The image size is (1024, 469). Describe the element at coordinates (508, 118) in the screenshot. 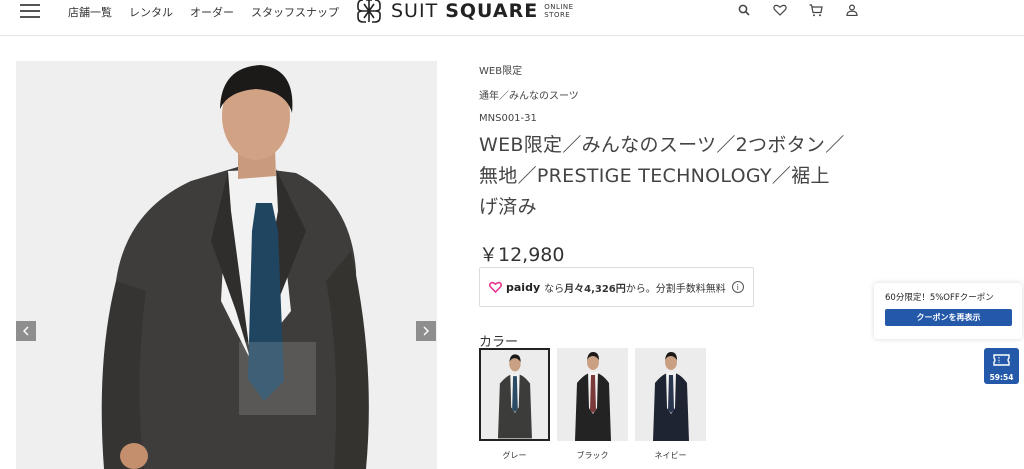

I see `product-code: MNS001-31` at that location.